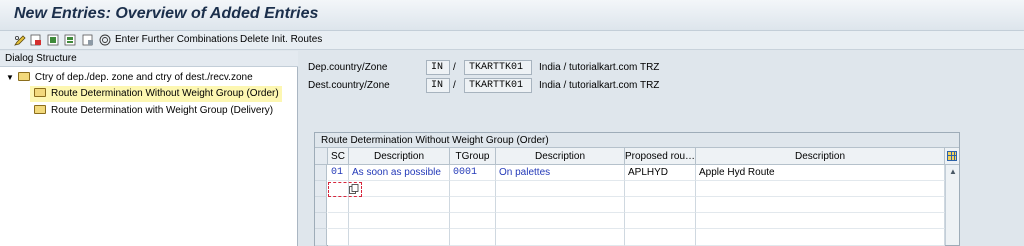  What do you see at coordinates (953, 171) in the screenshot?
I see `scroll-up-icon: ▲` at bounding box center [953, 171].